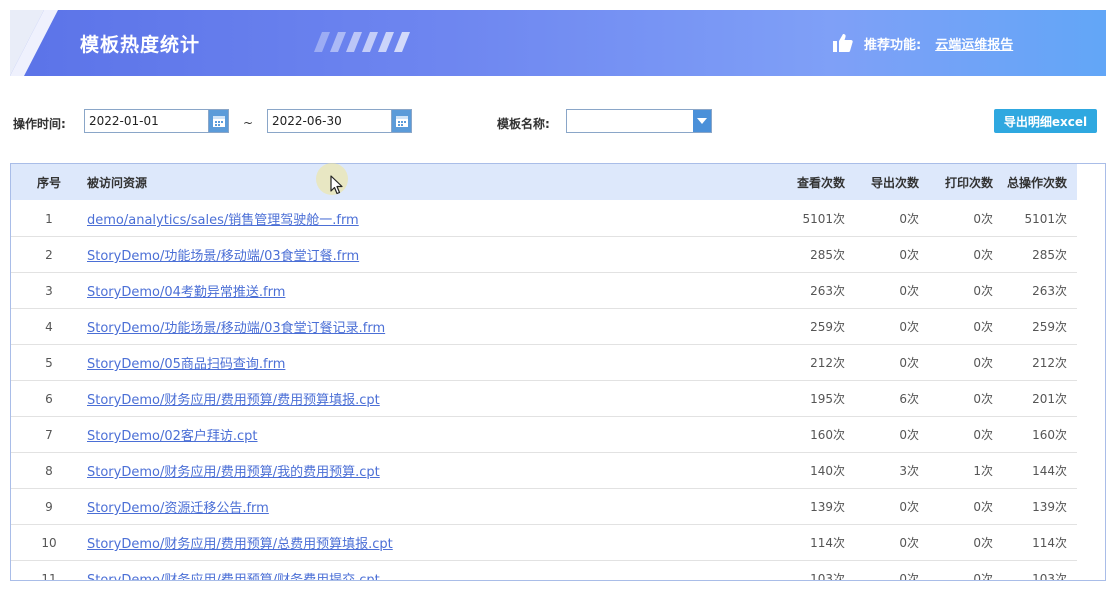 The height and width of the screenshot is (592, 1116). Describe the element at coordinates (968, 182) in the screenshot. I see `col-header-prints: 打印次数` at that location.